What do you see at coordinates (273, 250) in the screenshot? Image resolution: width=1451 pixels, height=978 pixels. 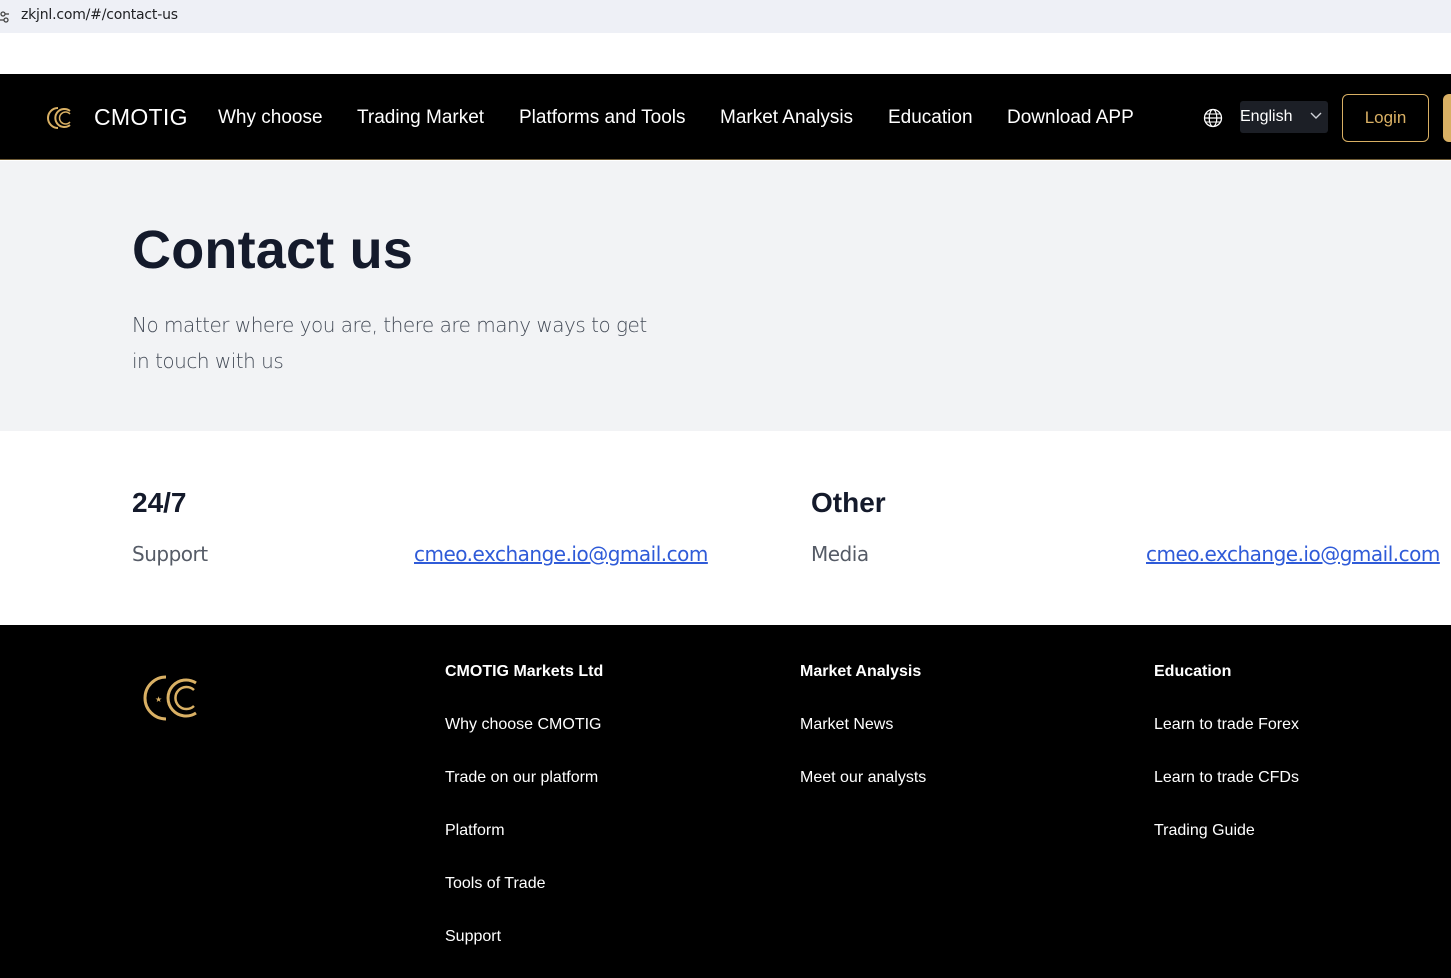 I see `page-title: Contact us` at bounding box center [273, 250].